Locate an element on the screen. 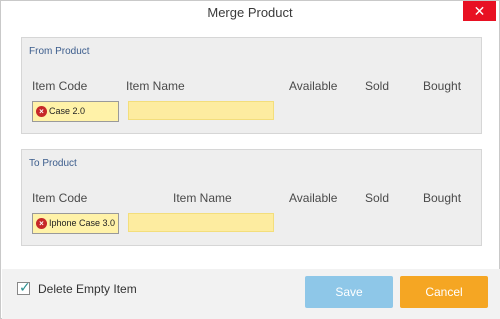 The image size is (500, 319). from-item-code-value: Case 2.0 is located at coordinates (67, 111).